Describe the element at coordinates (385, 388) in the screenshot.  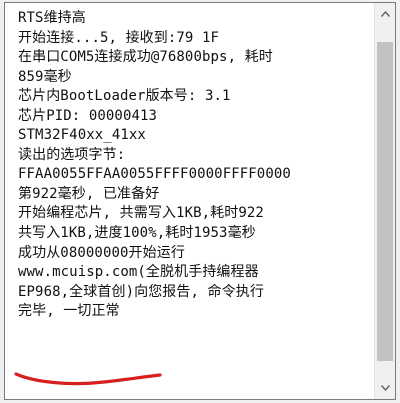
I see `scroll-down-arrow-icon` at that location.